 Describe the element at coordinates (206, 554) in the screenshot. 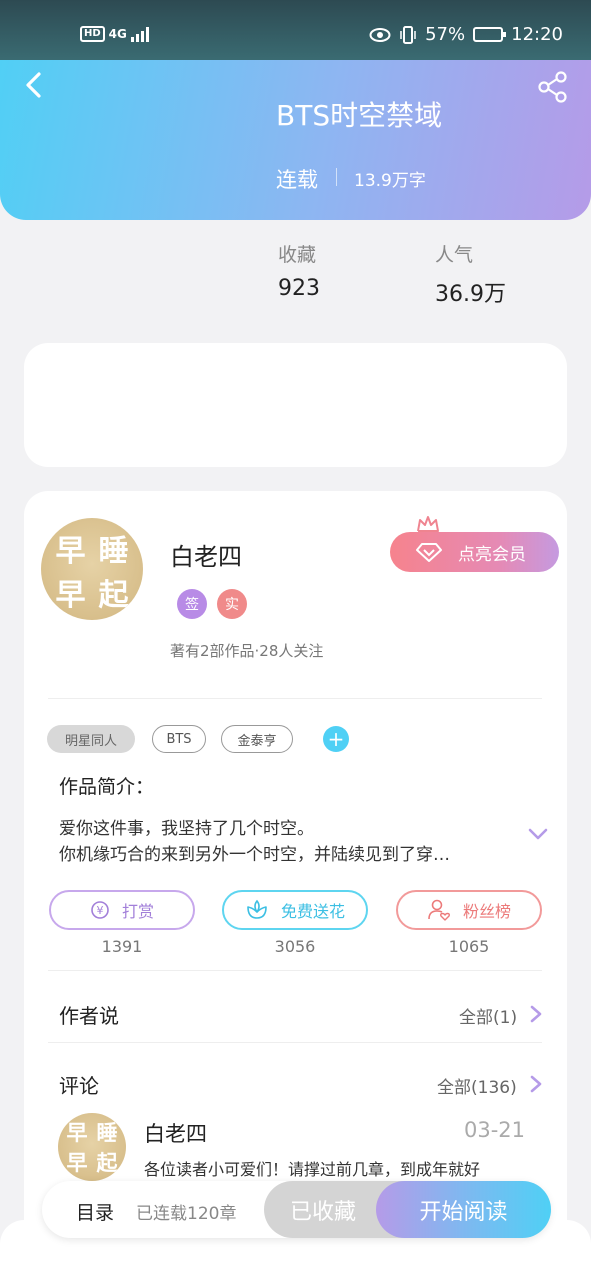

I see `author-name: 白老四` at that location.